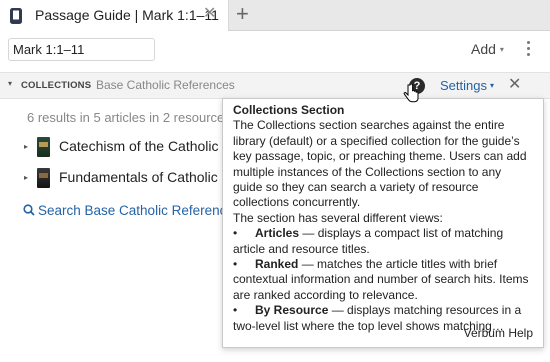 Image resolution: width=550 pixels, height=362 pixels. Describe the element at coordinates (514, 85) in the screenshot. I see `close-section-icon: ✕` at that location.